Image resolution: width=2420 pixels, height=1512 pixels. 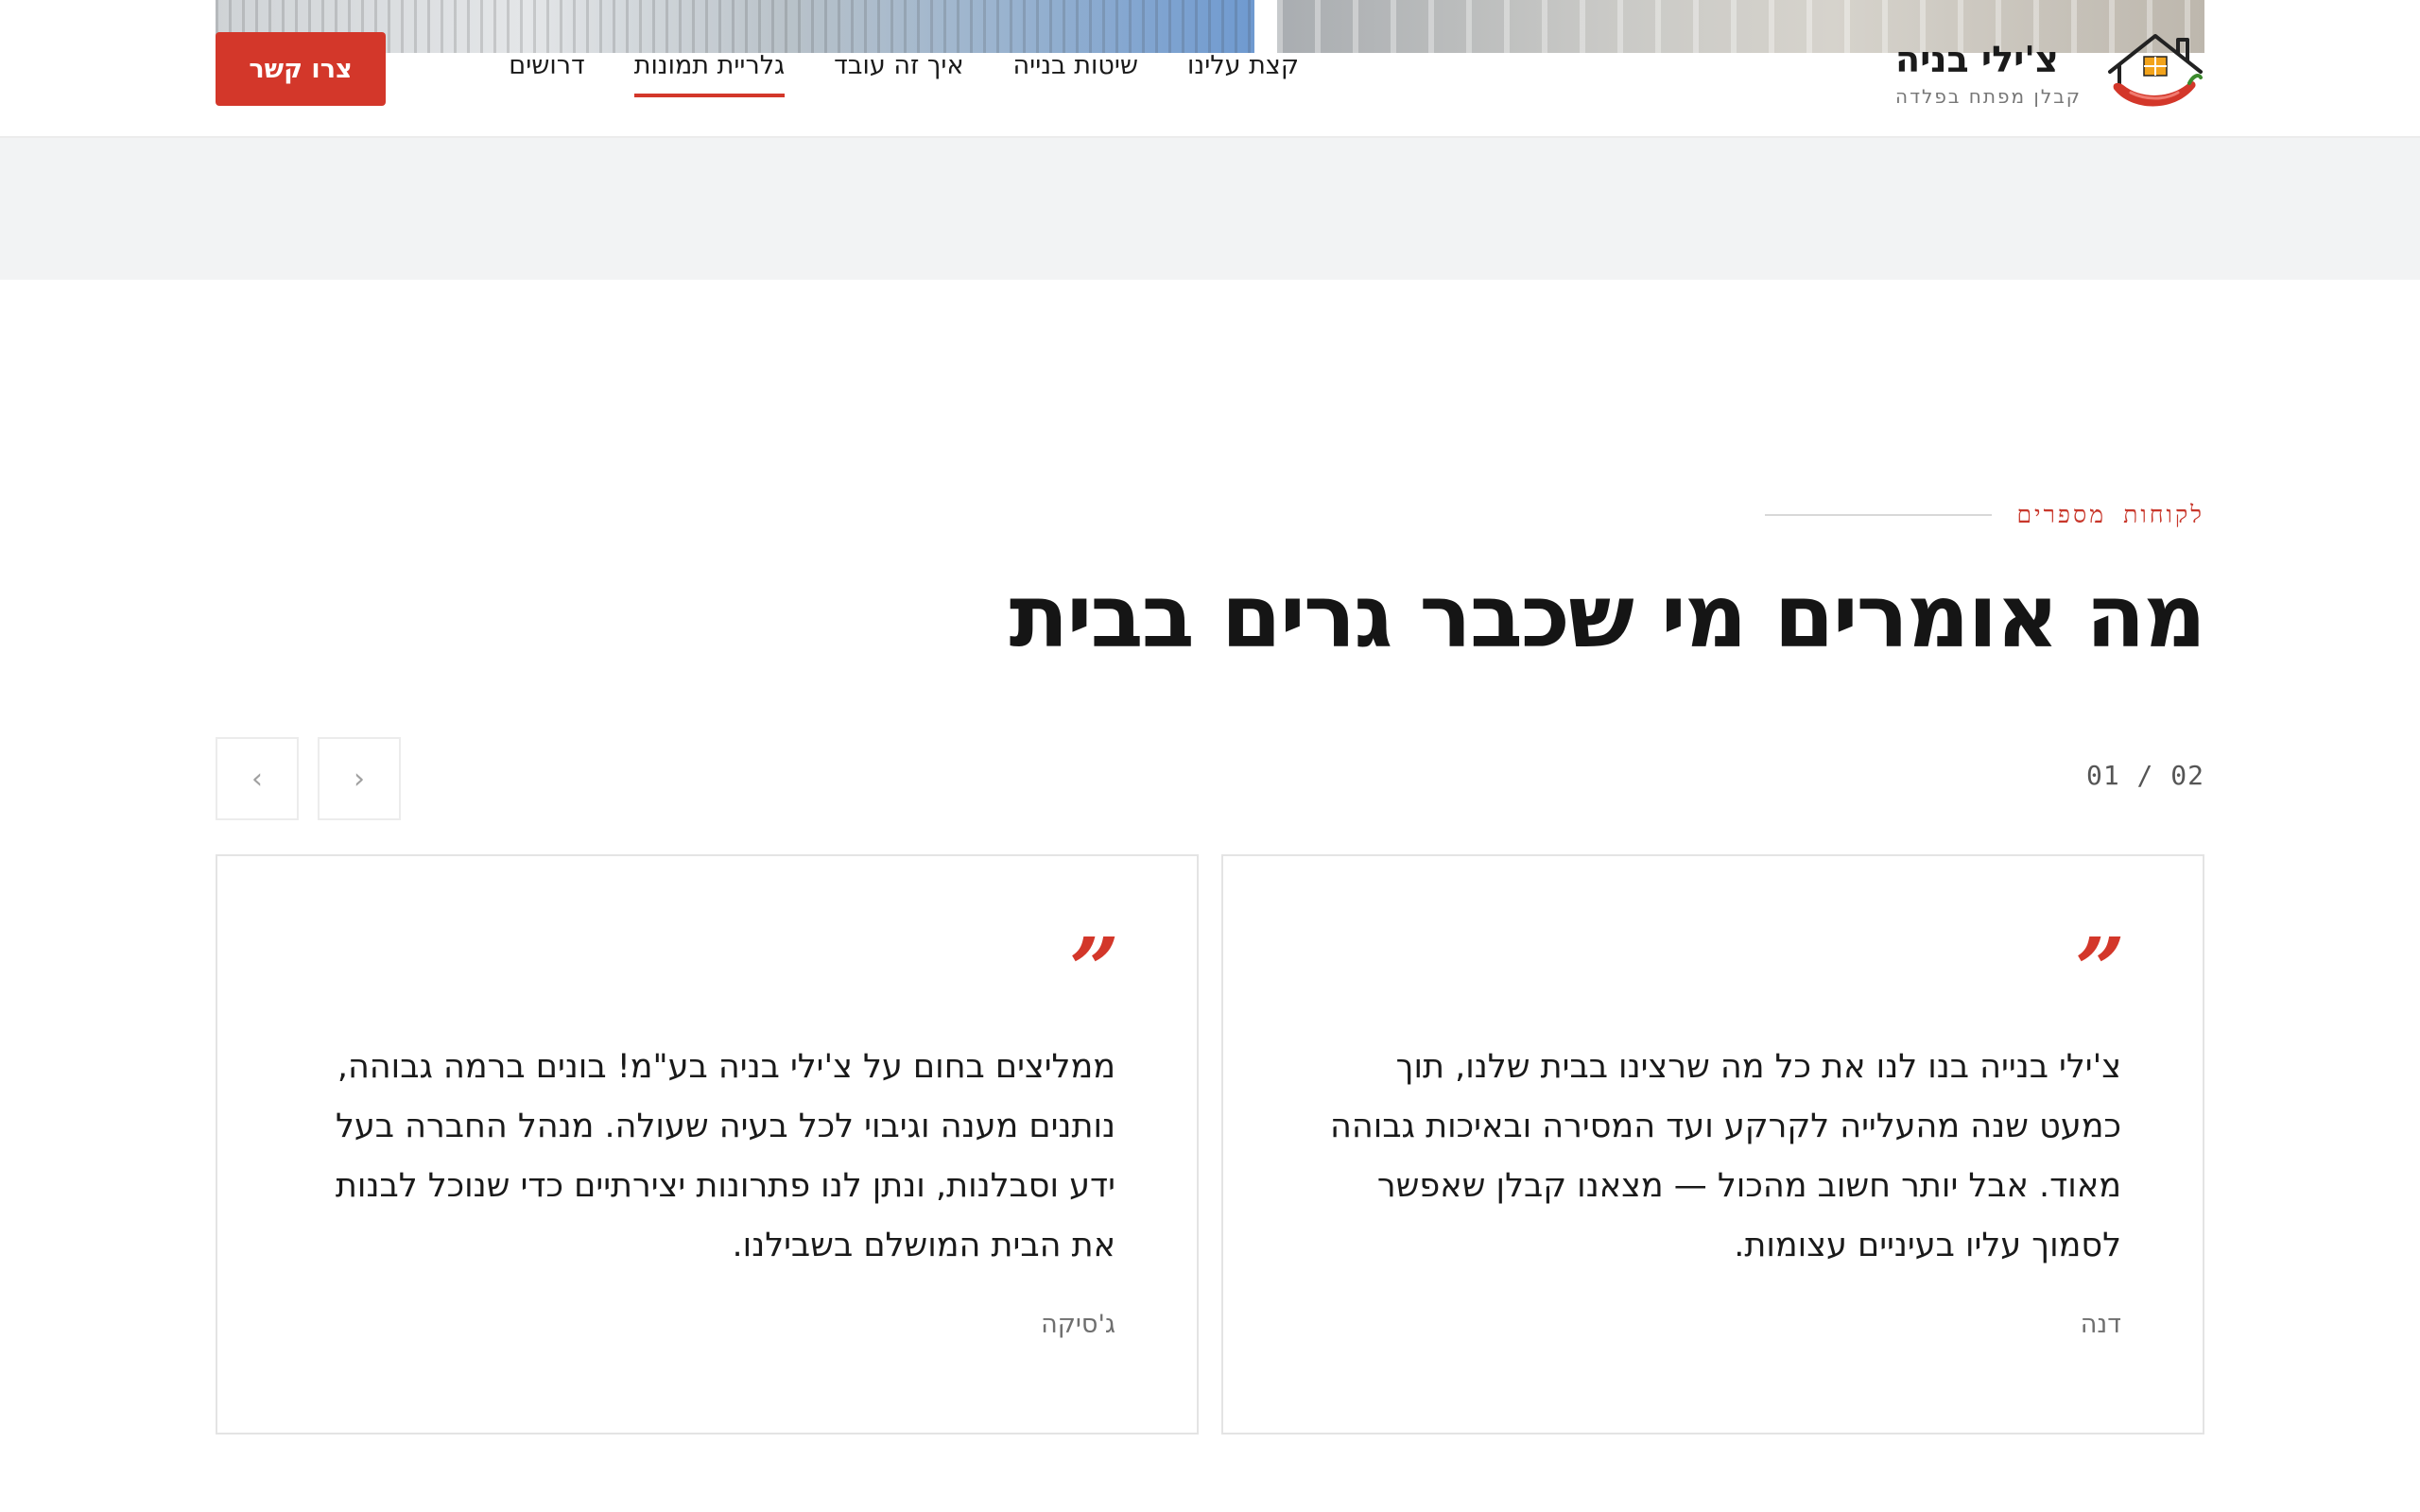 I want to click on section-eyebrow: לקוחות מספרים, so click(x=1984, y=515).